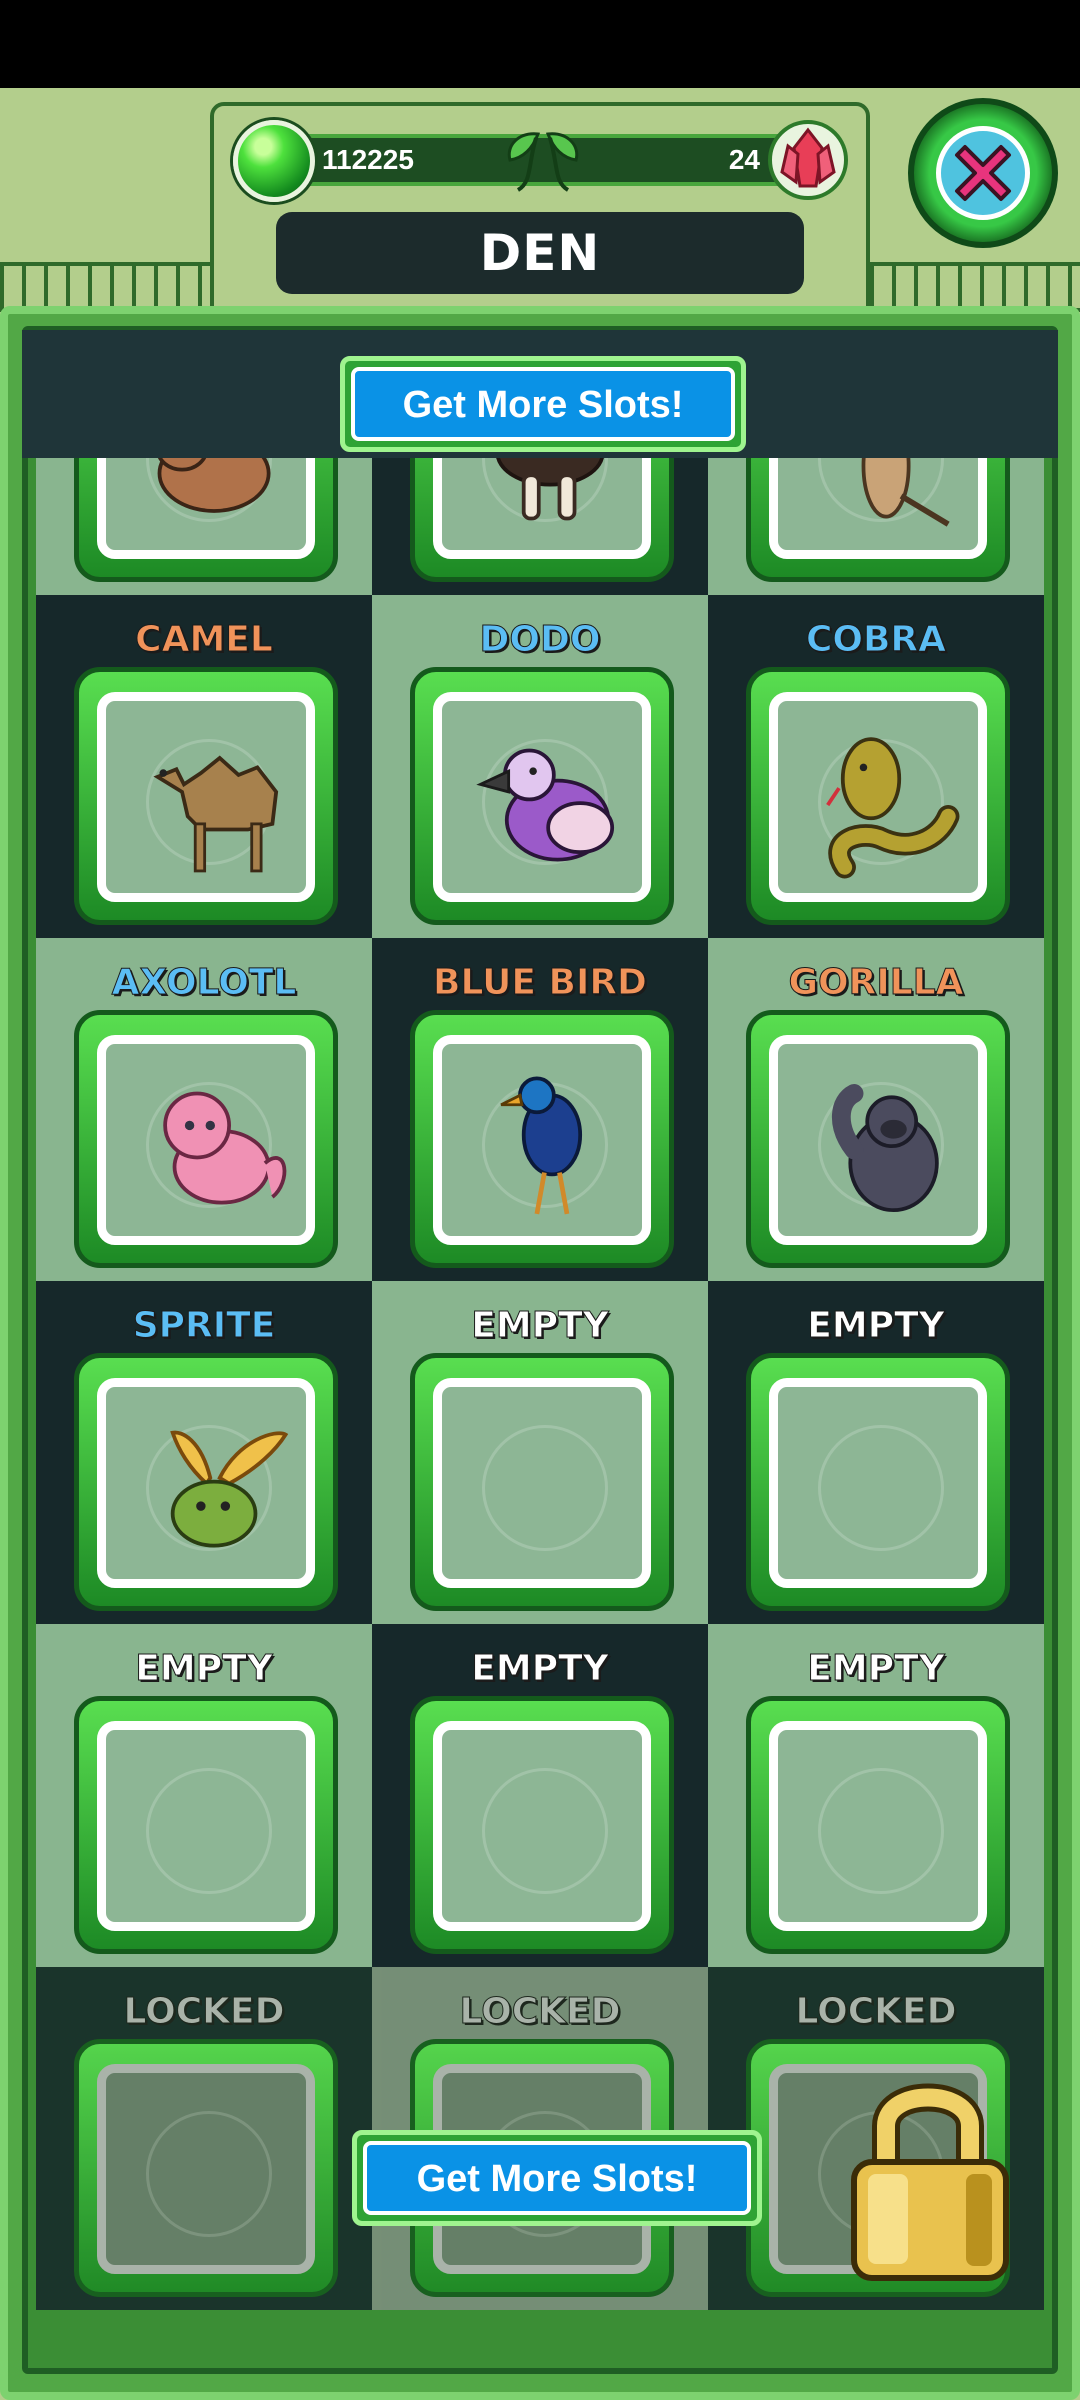  I want to click on get-more-slots-button: Get More Slots!, so click(543, 404).